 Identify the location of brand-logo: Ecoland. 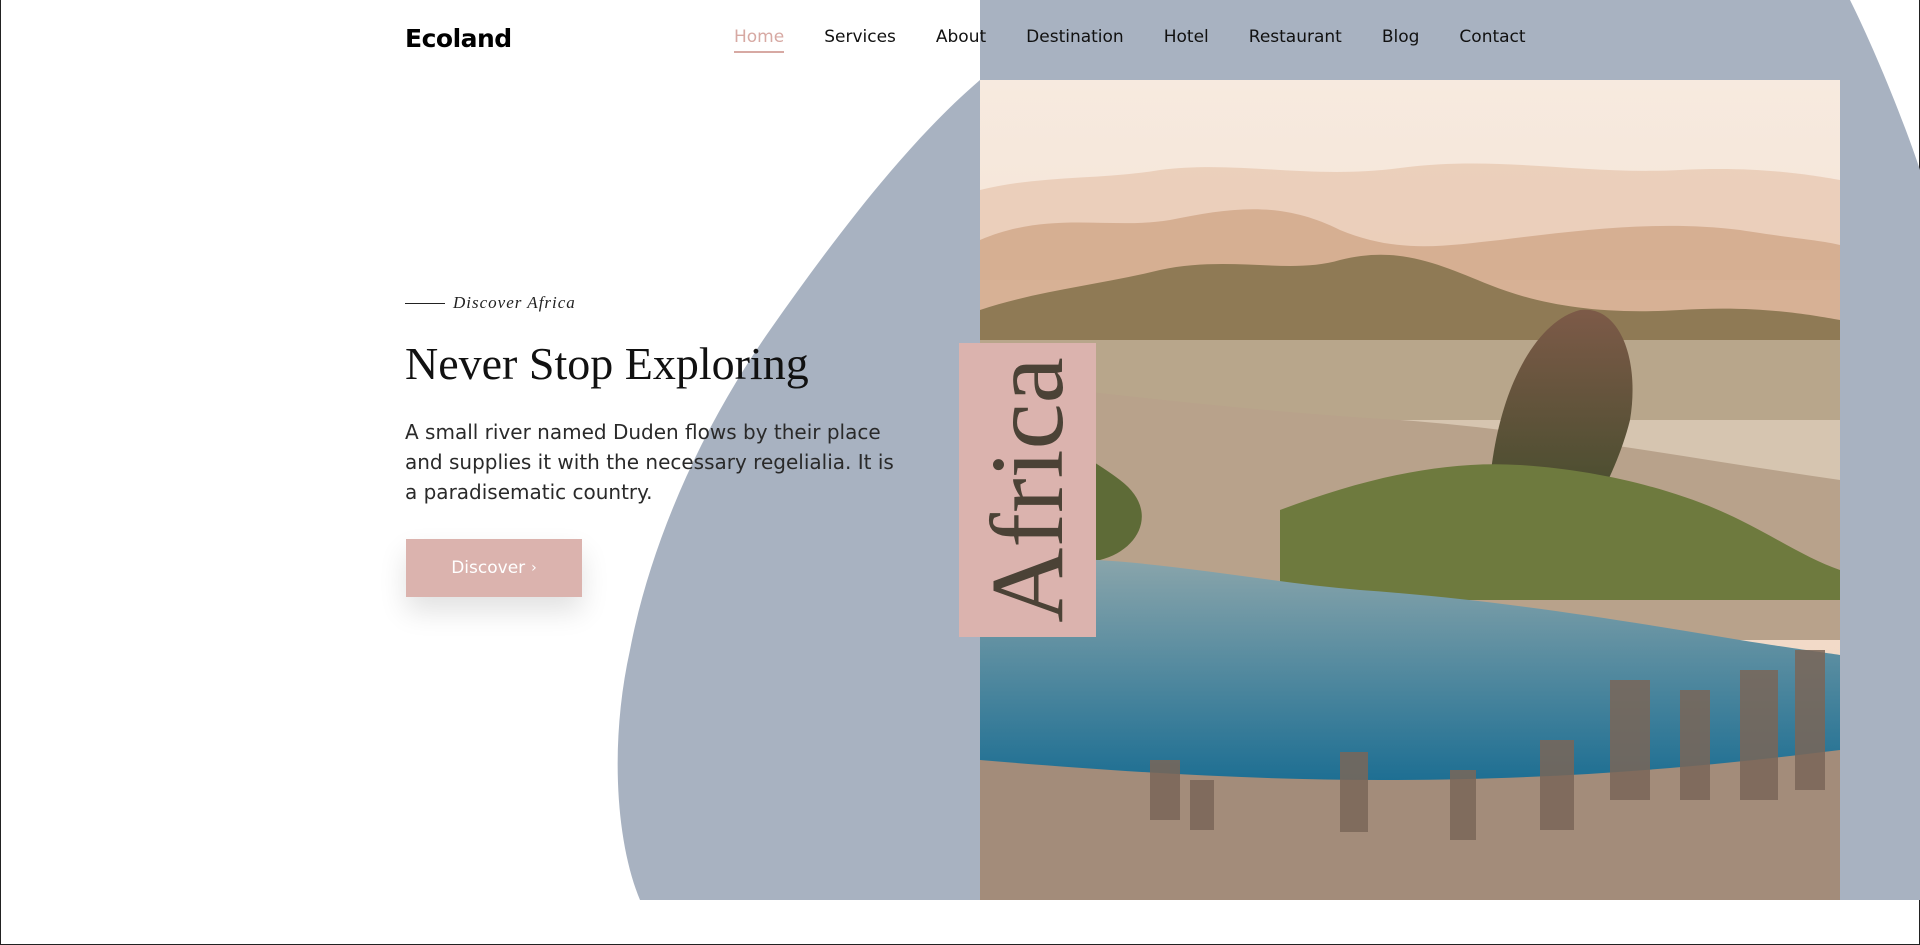
(458, 38).